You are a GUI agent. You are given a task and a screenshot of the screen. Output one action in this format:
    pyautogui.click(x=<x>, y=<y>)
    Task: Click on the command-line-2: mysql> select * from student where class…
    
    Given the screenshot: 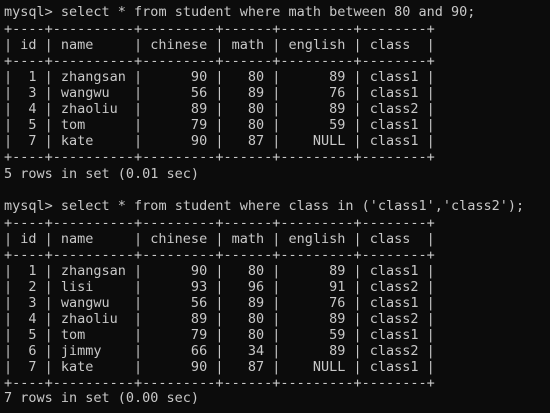 What is the action you would take?
    pyautogui.click(x=264, y=206)
    